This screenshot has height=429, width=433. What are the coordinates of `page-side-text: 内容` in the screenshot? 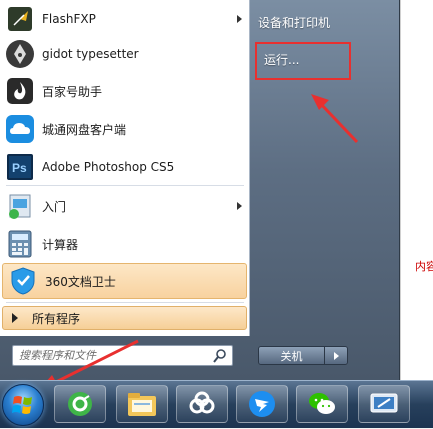 It's located at (424, 266).